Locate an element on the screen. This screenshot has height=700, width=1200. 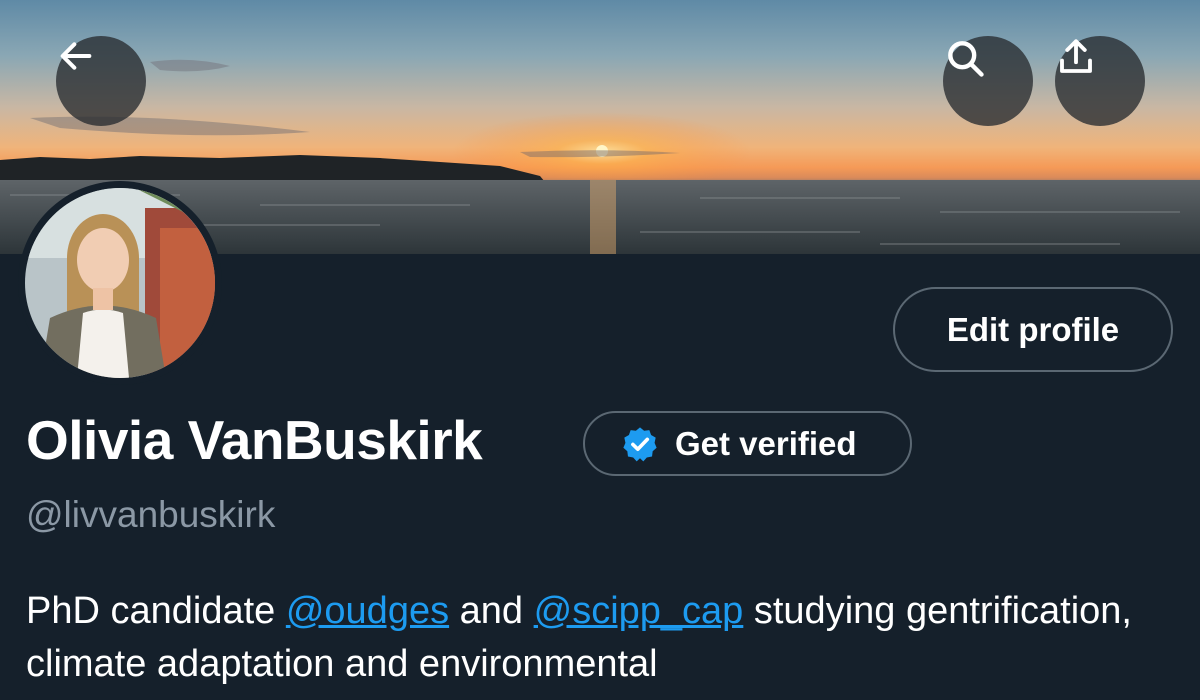
bio-text-1: PhD candidate is located at coordinates (156, 611).